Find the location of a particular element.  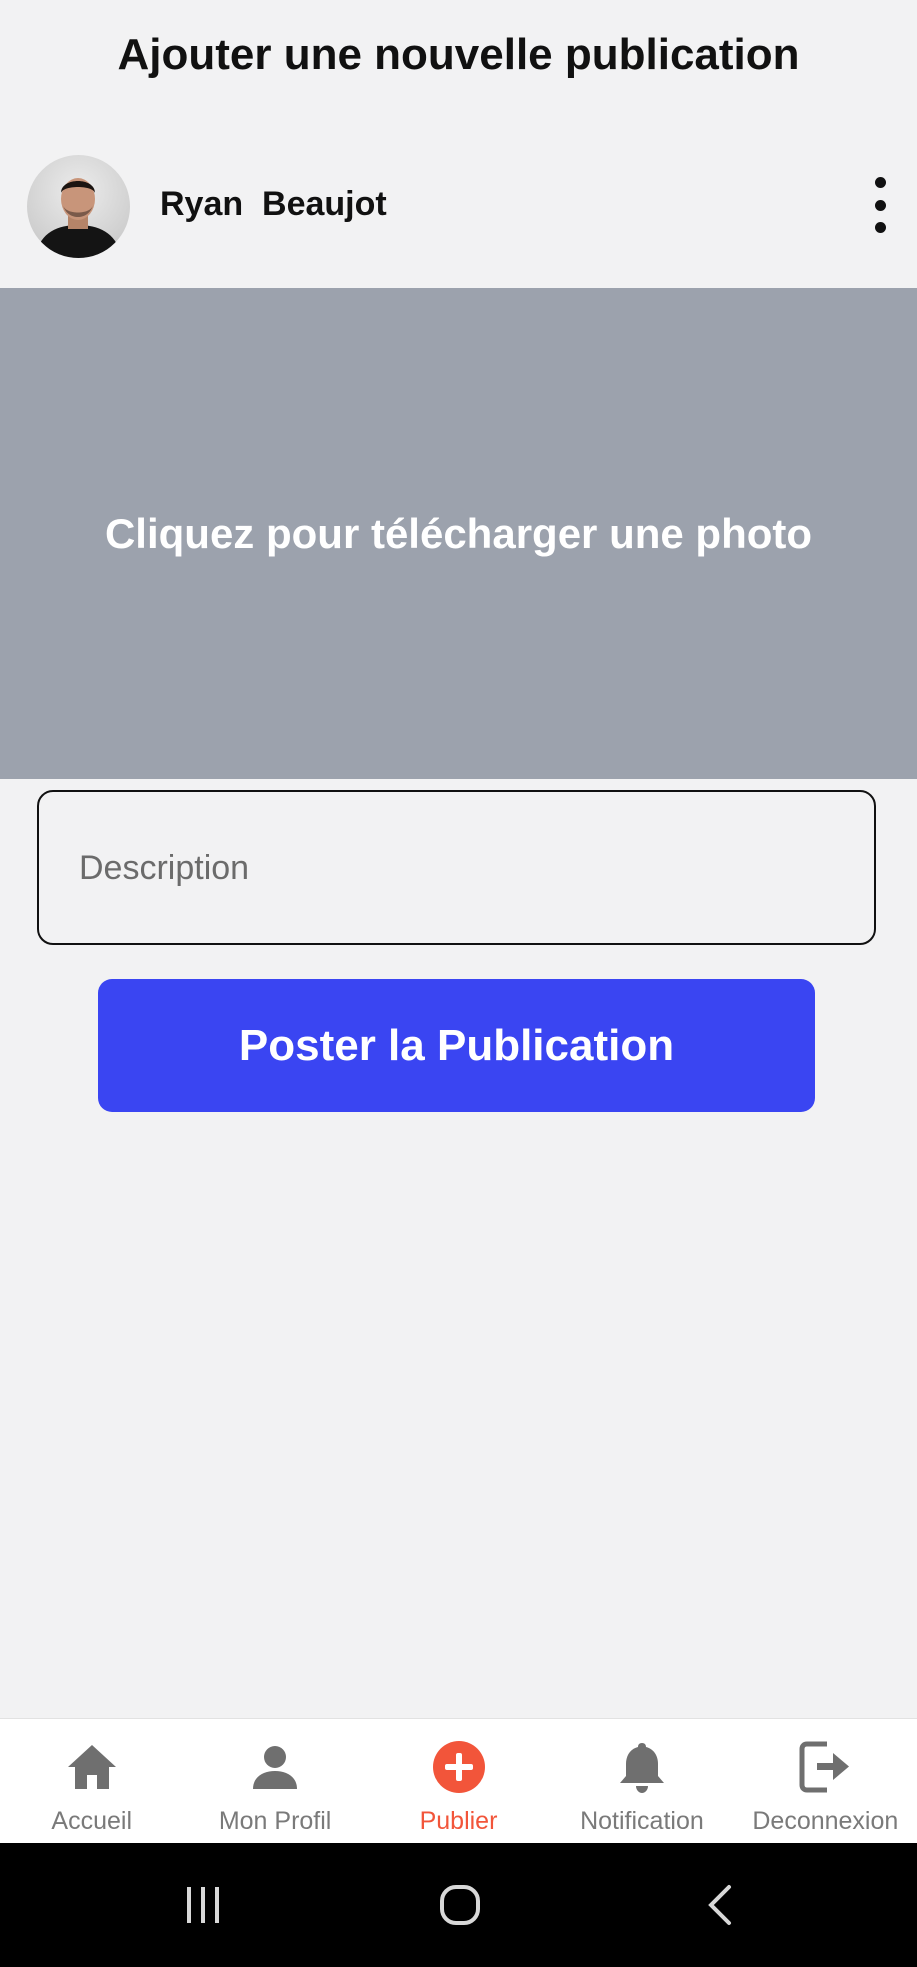

nav-label: Accueil is located at coordinates (91, 1821).